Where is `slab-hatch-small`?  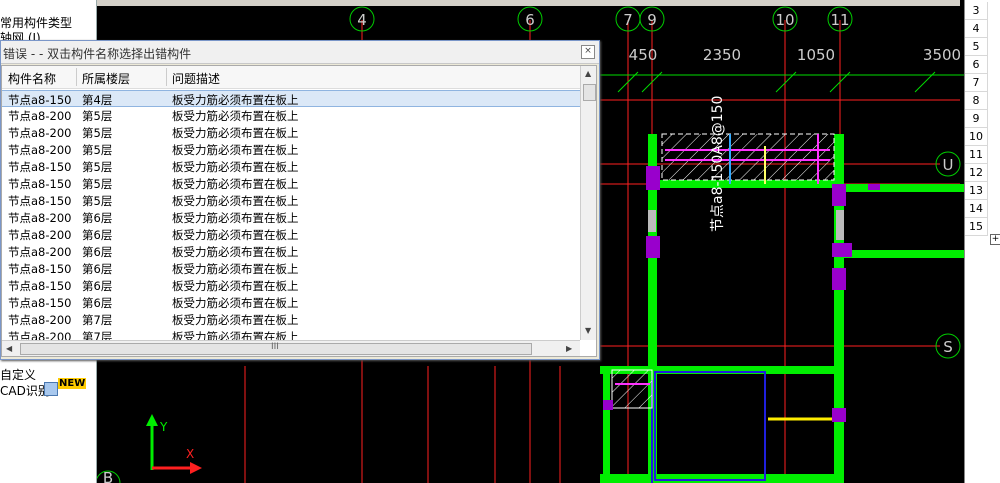 slab-hatch-small is located at coordinates (632, 389).